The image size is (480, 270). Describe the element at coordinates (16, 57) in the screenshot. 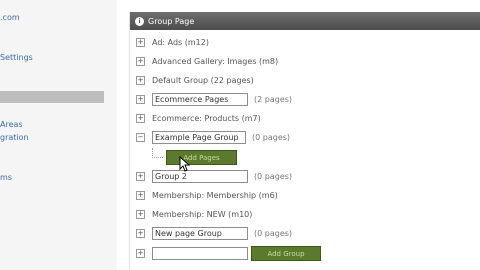

I see `sidebar-item-settings: Settings` at that location.